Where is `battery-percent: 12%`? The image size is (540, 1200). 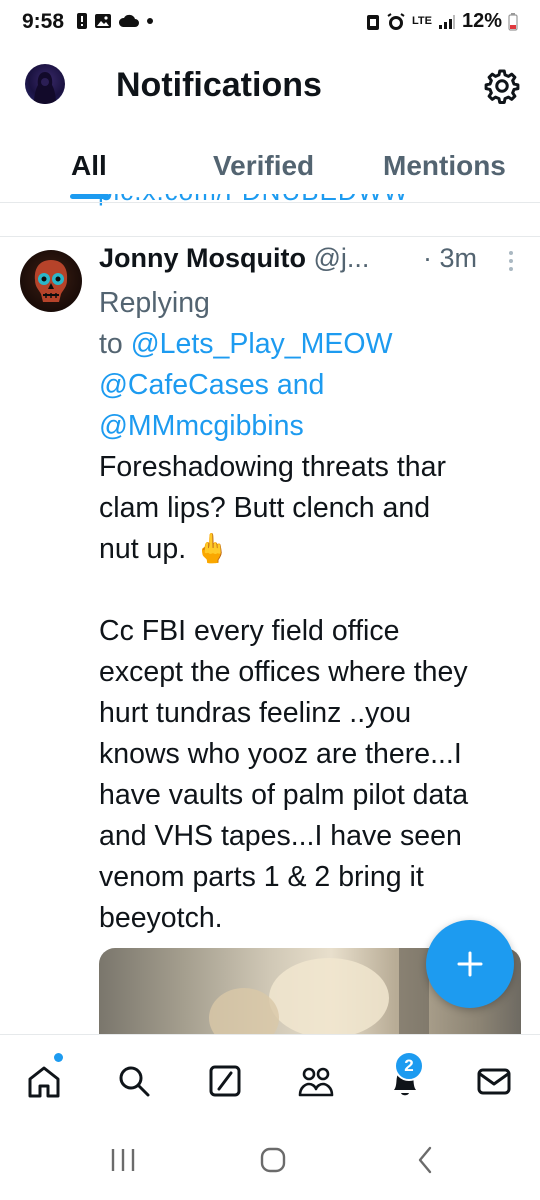
battery-percent: 12% is located at coordinates (481, 21).